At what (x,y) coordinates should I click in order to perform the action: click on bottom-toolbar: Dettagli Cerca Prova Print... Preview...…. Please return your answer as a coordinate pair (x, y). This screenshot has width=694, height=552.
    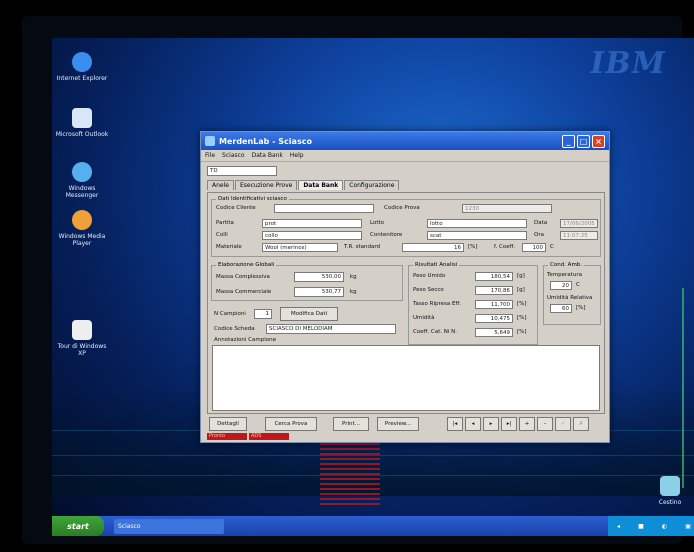
    Looking at the image, I should click on (406, 424).